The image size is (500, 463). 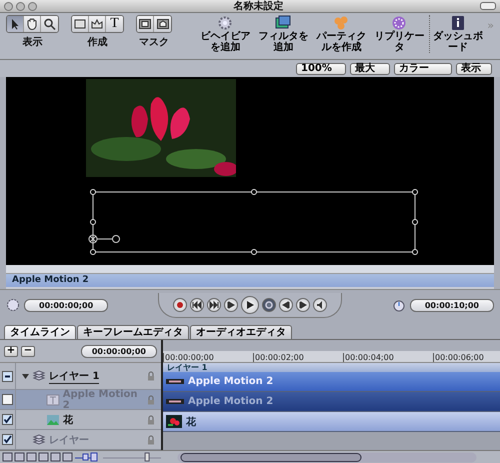 What do you see at coordinates (474, 68) in the screenshot?
I see `popup-menu: 表示` at bounding box center [474, 68].